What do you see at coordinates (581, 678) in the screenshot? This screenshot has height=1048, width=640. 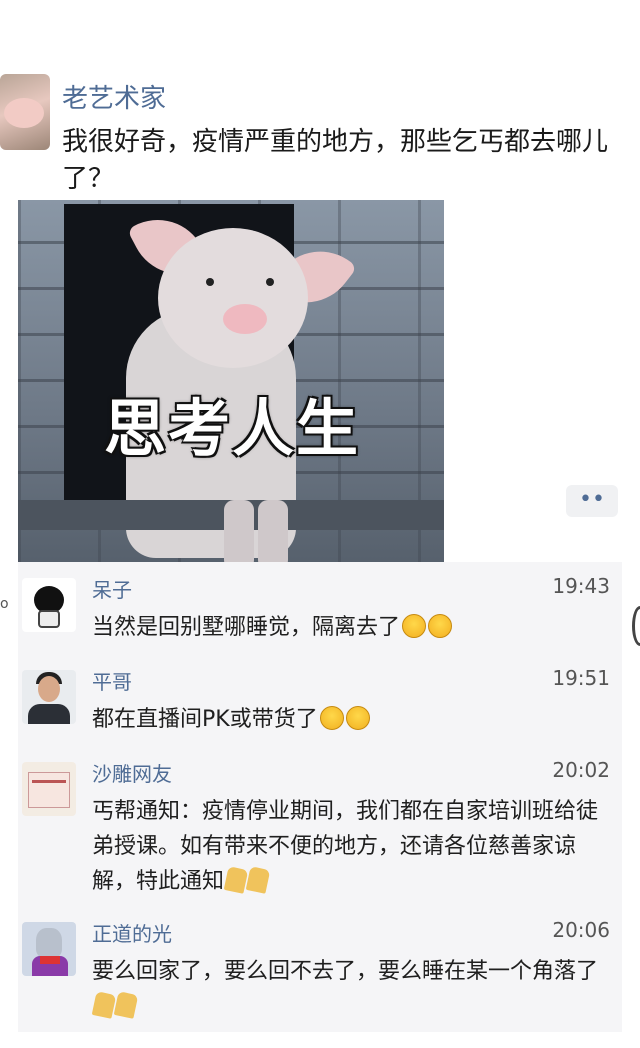 I see `comment-time: 19:51` at bounding box center [581, 678].